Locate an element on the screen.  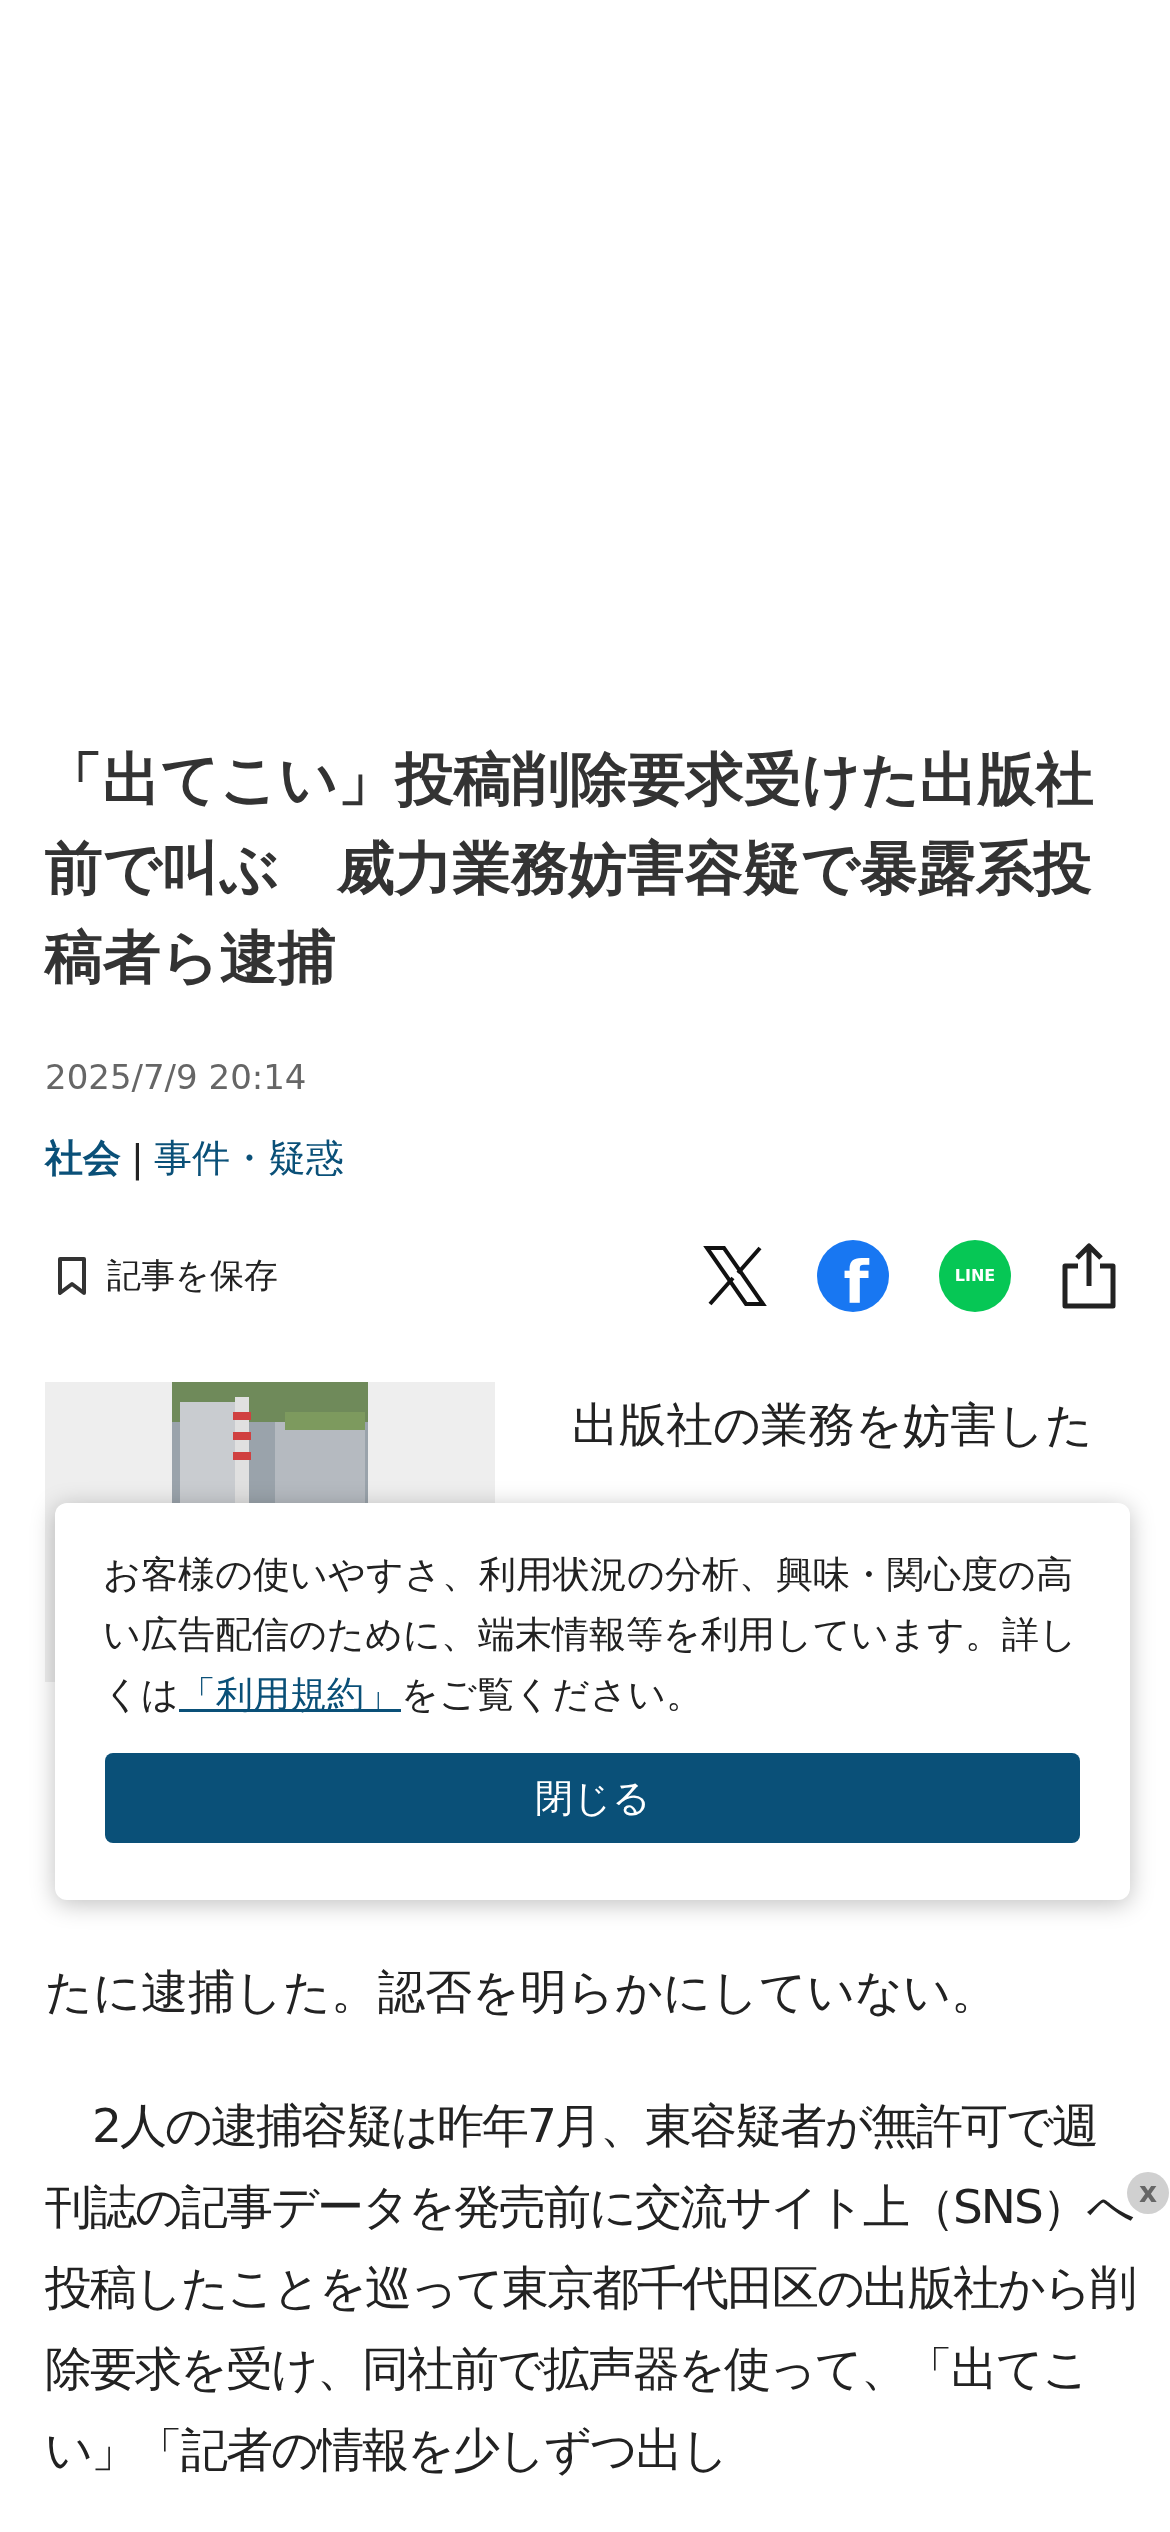
cookie-notice-text: お客様の使いやすさ、利用状況の分析、興味・関心度の高い広告配信のために、端末情報等を利用しています。詳しくは「利用規約」をご覧ください。 is located at coordinates (590, 1635).